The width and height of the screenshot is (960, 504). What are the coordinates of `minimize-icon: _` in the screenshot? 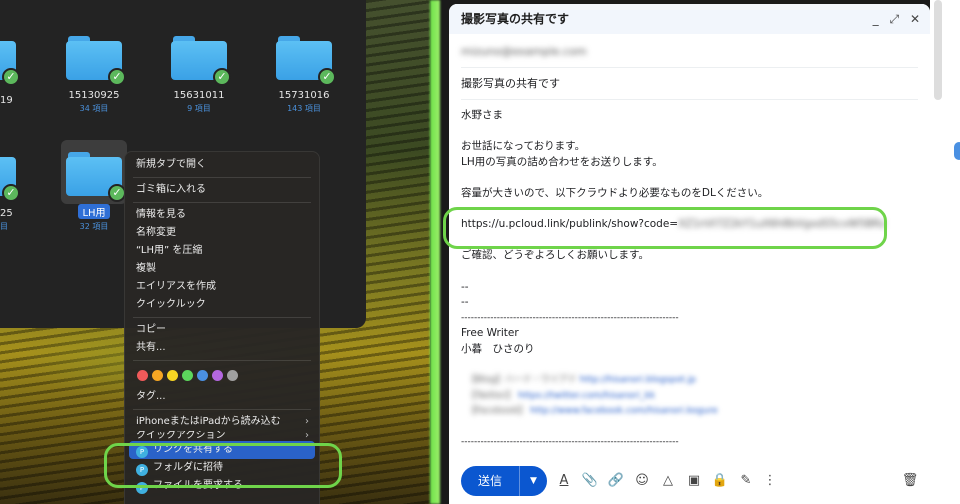 It's located at (876, 19).